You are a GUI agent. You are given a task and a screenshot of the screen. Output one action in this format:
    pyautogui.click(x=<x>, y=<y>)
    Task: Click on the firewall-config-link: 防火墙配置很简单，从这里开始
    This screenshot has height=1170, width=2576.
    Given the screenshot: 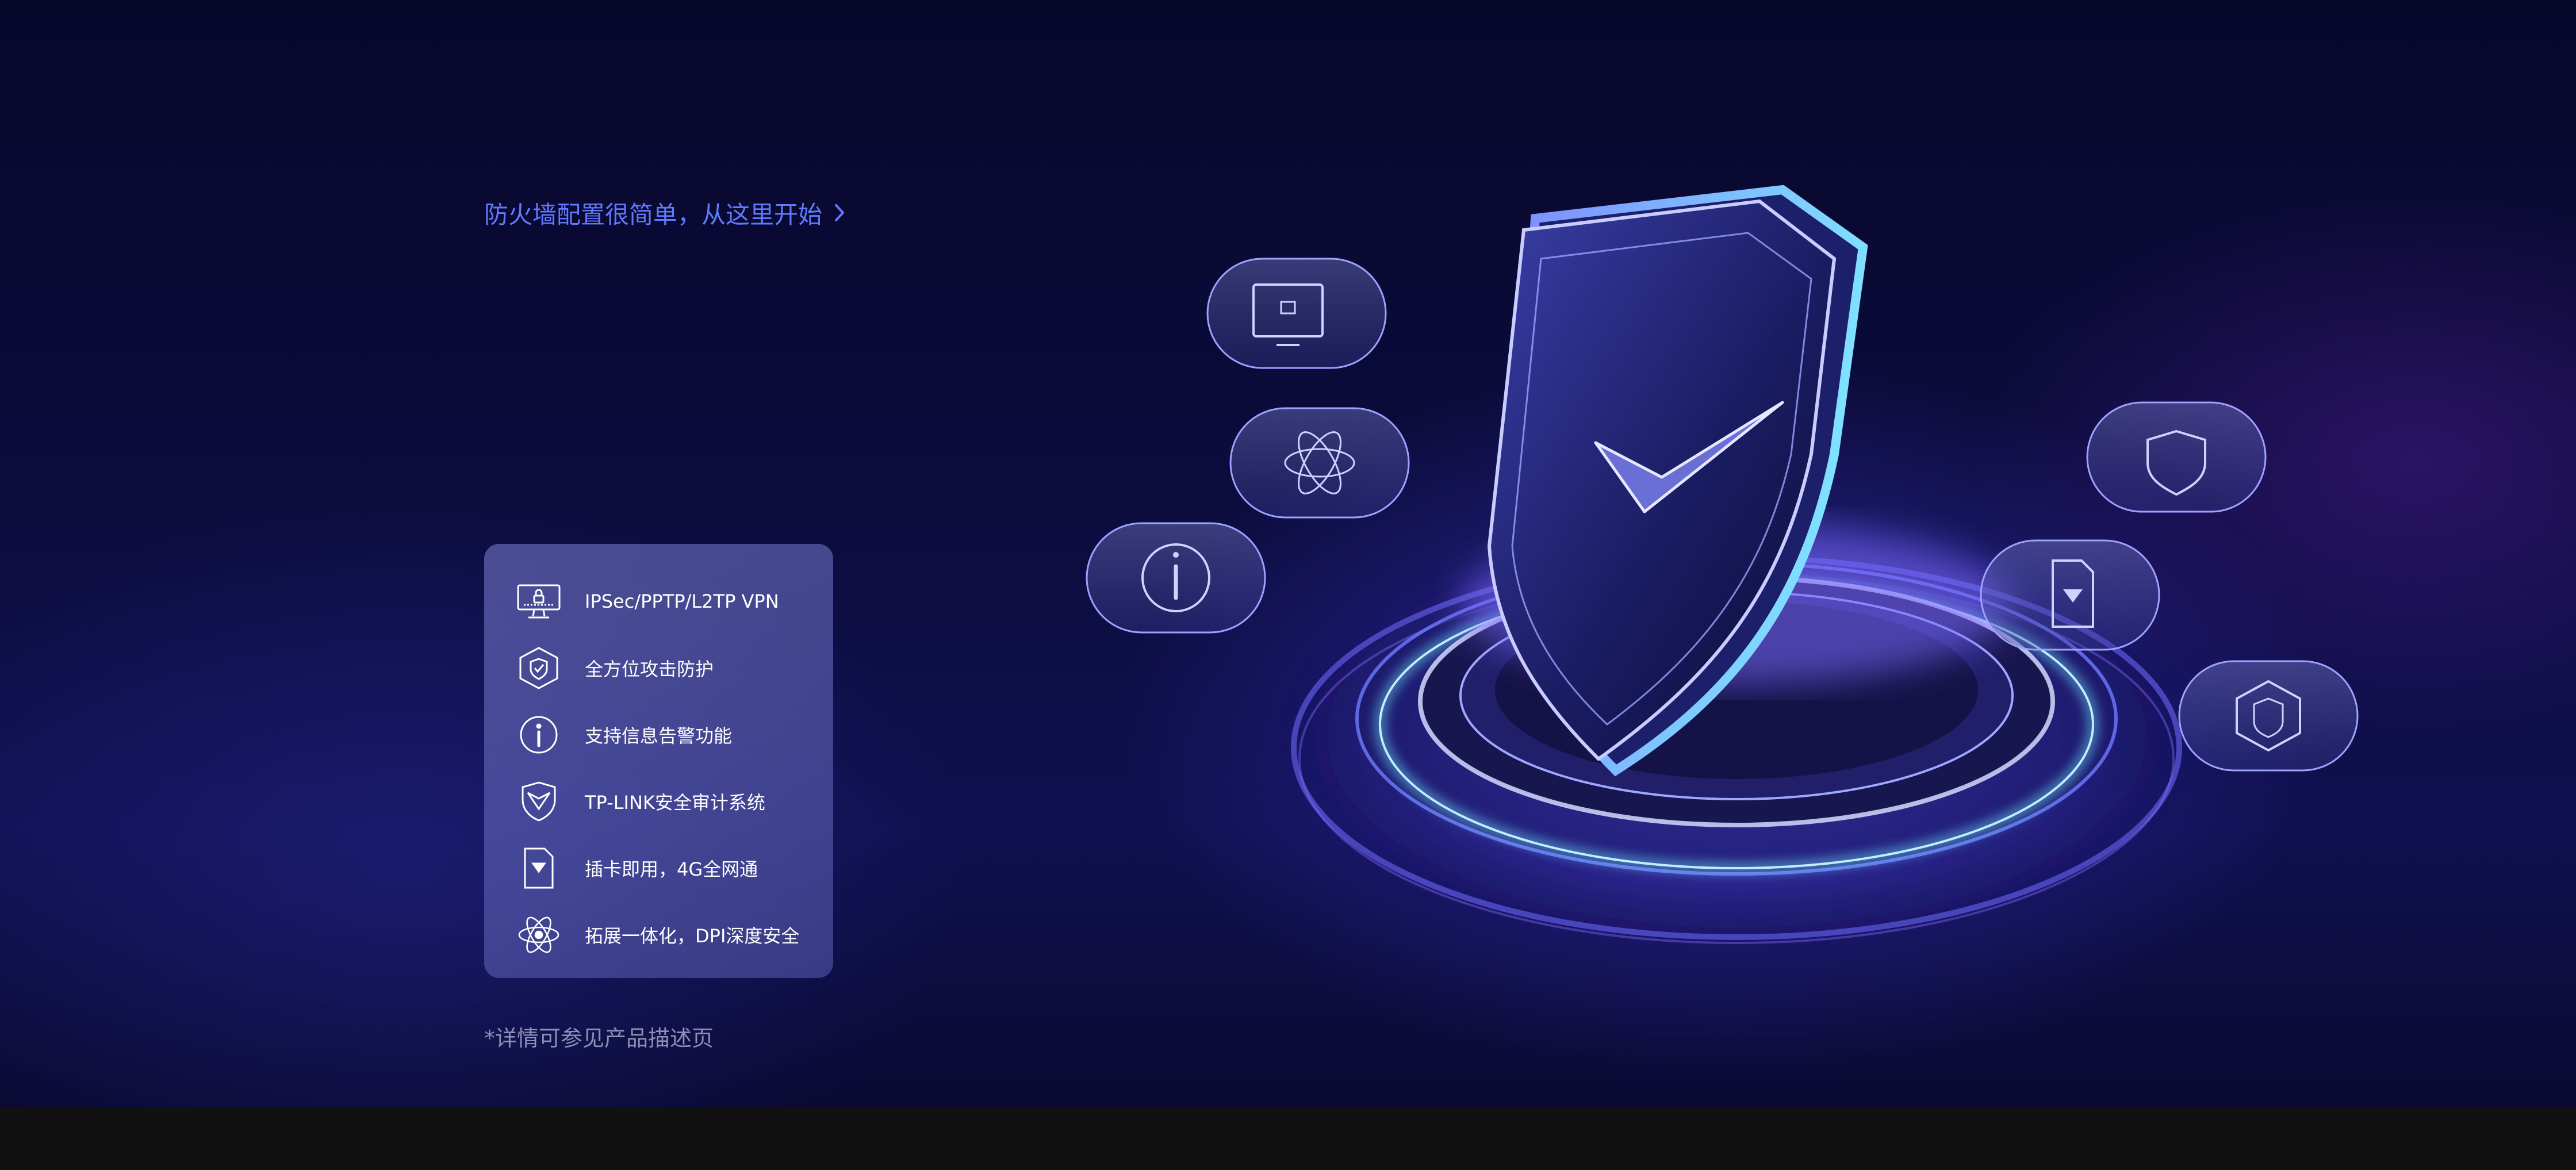 What is the action you would take?
    pyautogui.click(x=664, y=212)
    